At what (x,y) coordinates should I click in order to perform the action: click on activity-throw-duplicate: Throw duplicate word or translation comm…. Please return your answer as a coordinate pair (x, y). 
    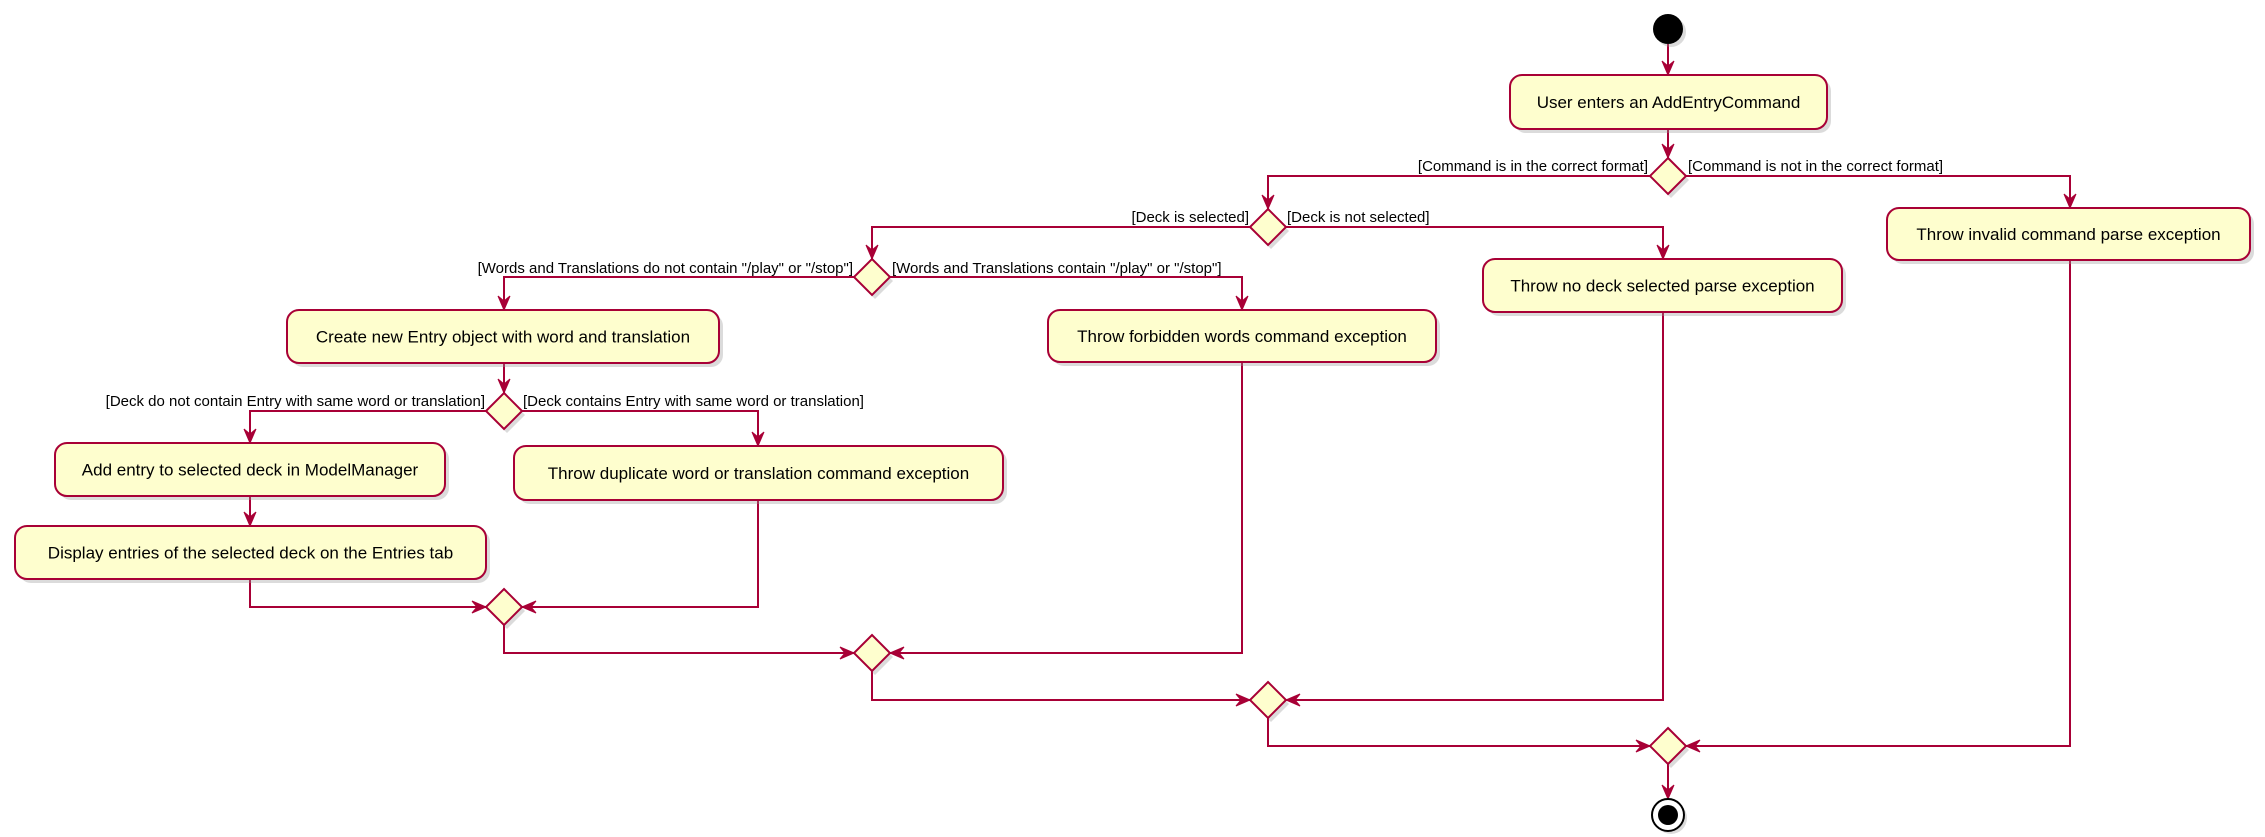
    Looking at the image, I should click on (760, 474).